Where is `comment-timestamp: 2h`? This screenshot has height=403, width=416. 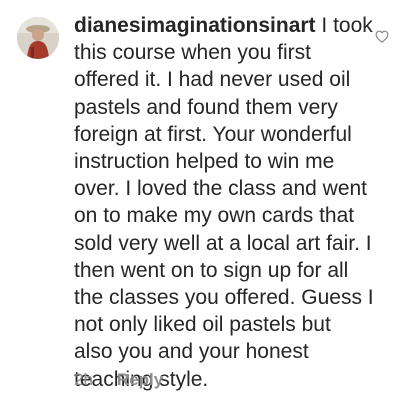 comment-timestamp: 2h is located at coordinates (83, 379).